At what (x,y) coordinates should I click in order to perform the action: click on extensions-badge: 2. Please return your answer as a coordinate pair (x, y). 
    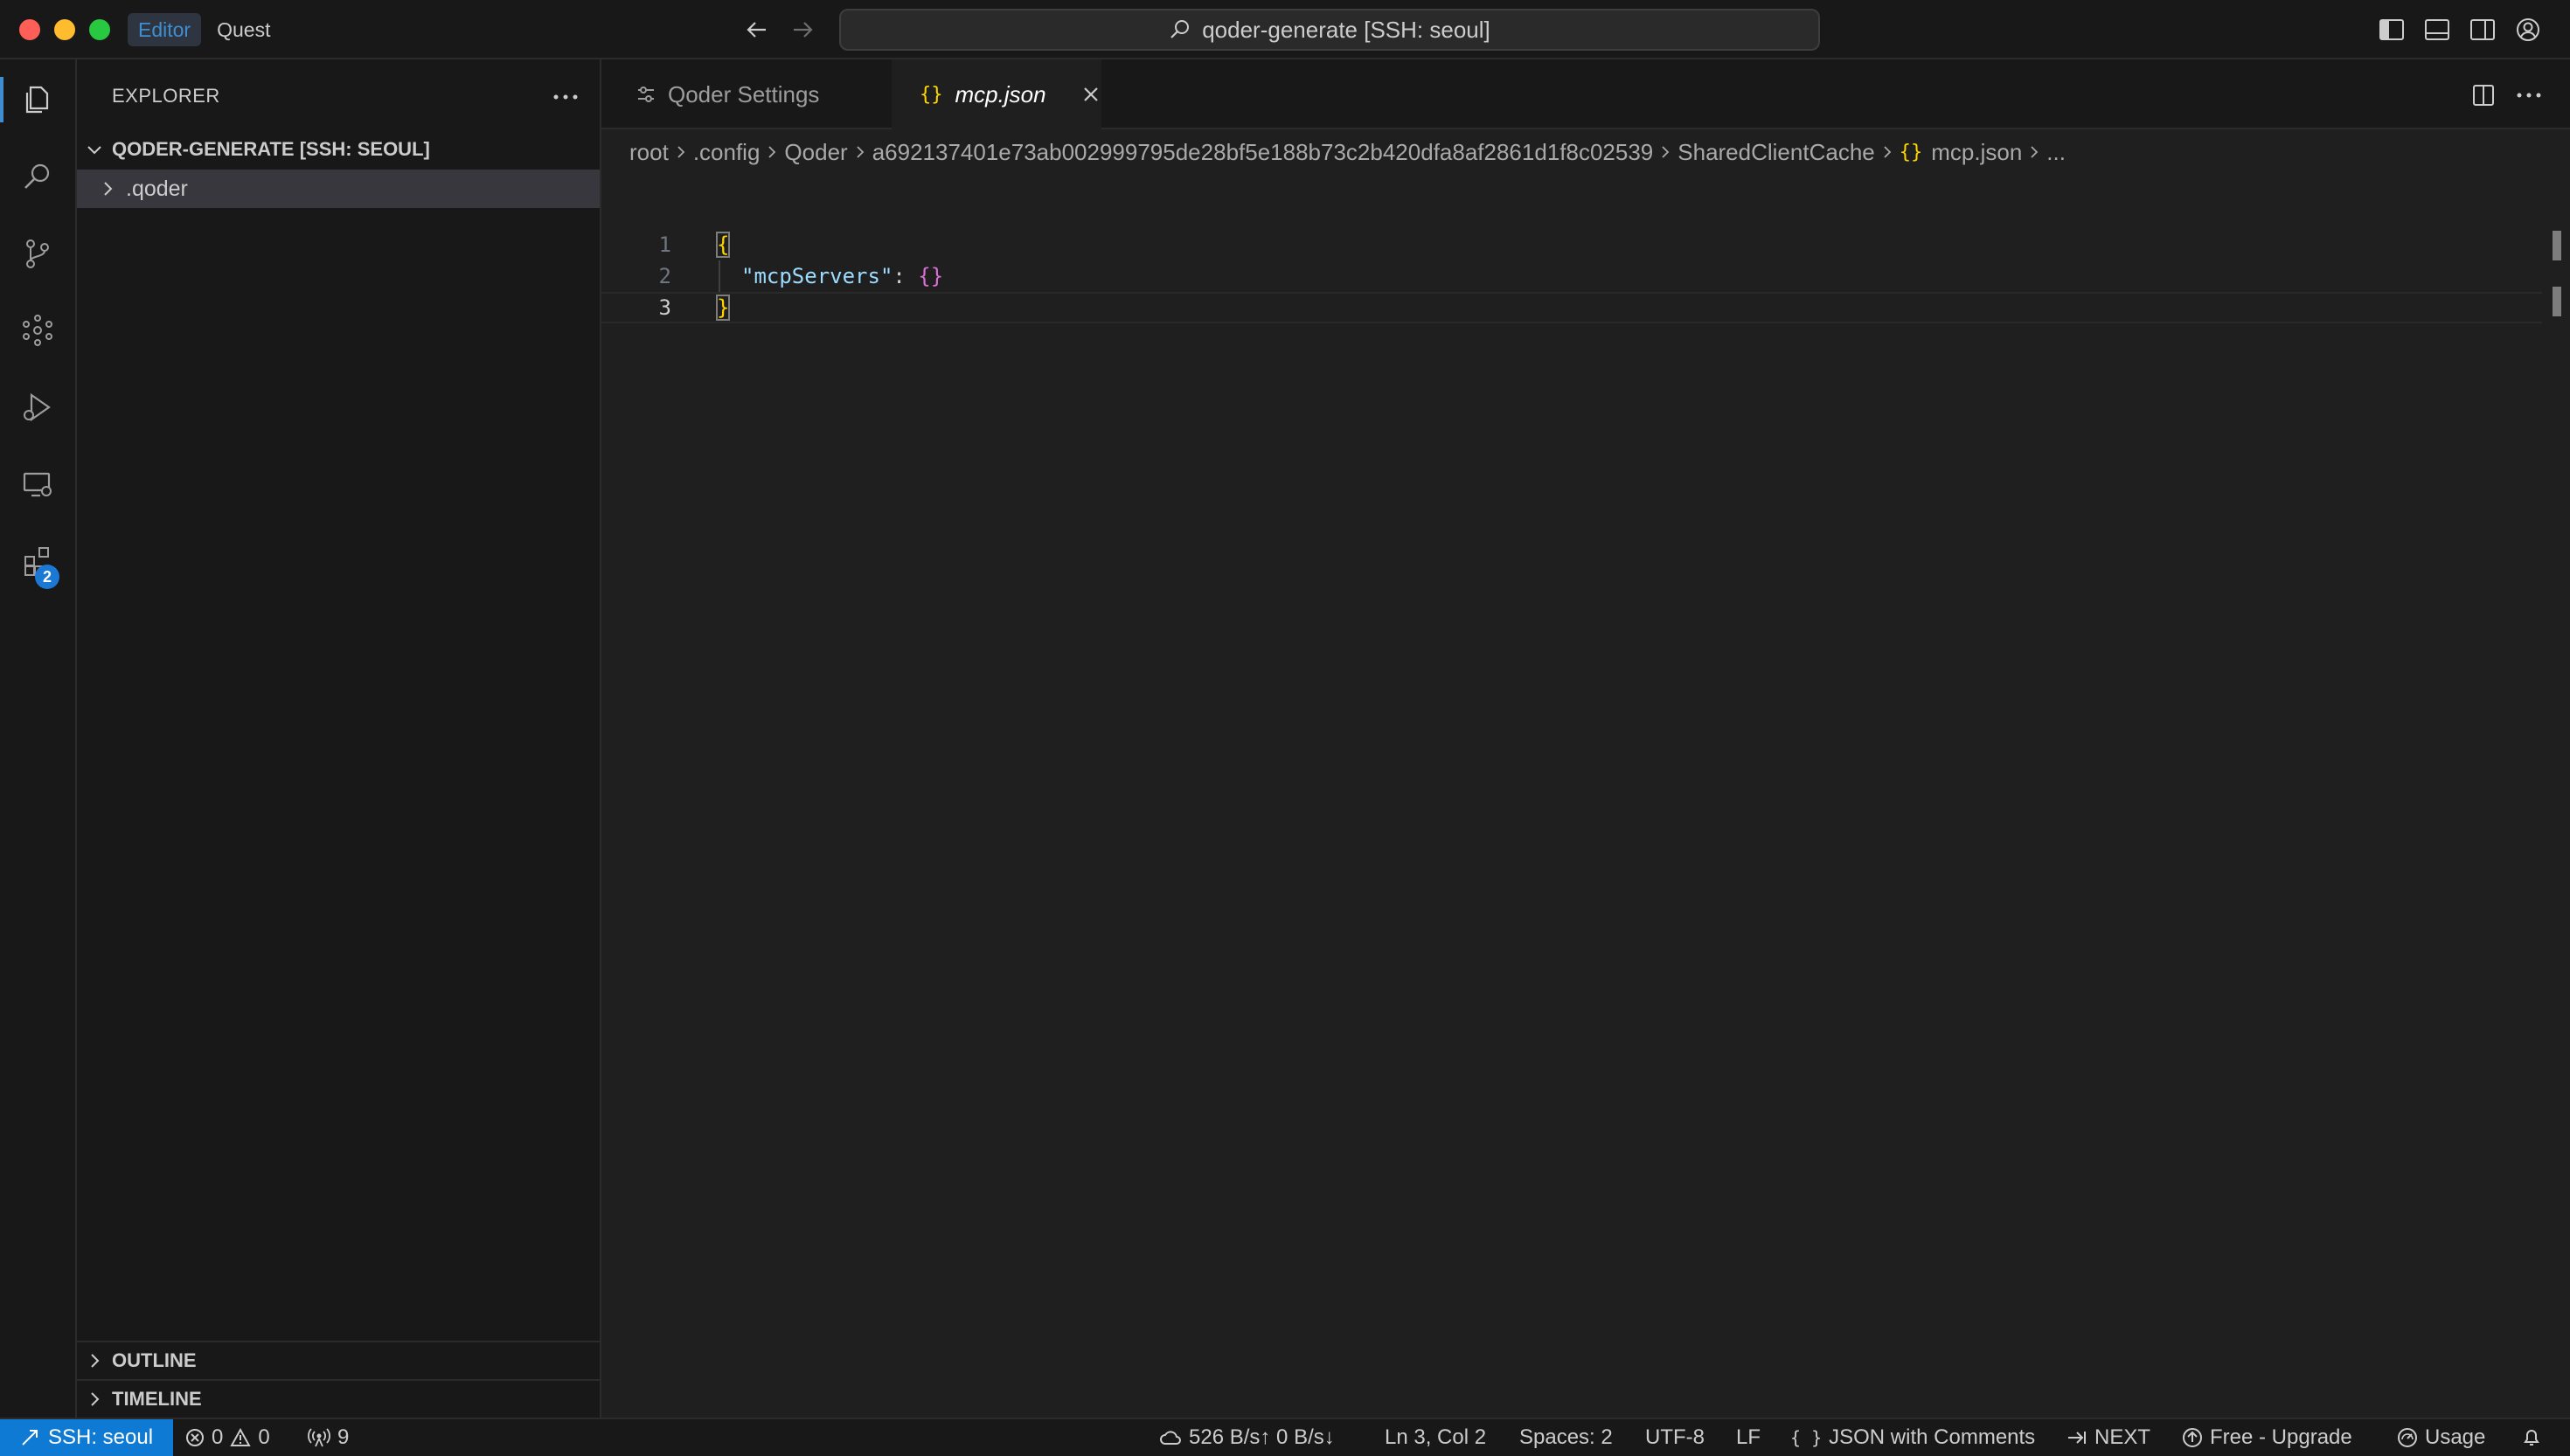
    Looking at the image, I should click on (47, 577).